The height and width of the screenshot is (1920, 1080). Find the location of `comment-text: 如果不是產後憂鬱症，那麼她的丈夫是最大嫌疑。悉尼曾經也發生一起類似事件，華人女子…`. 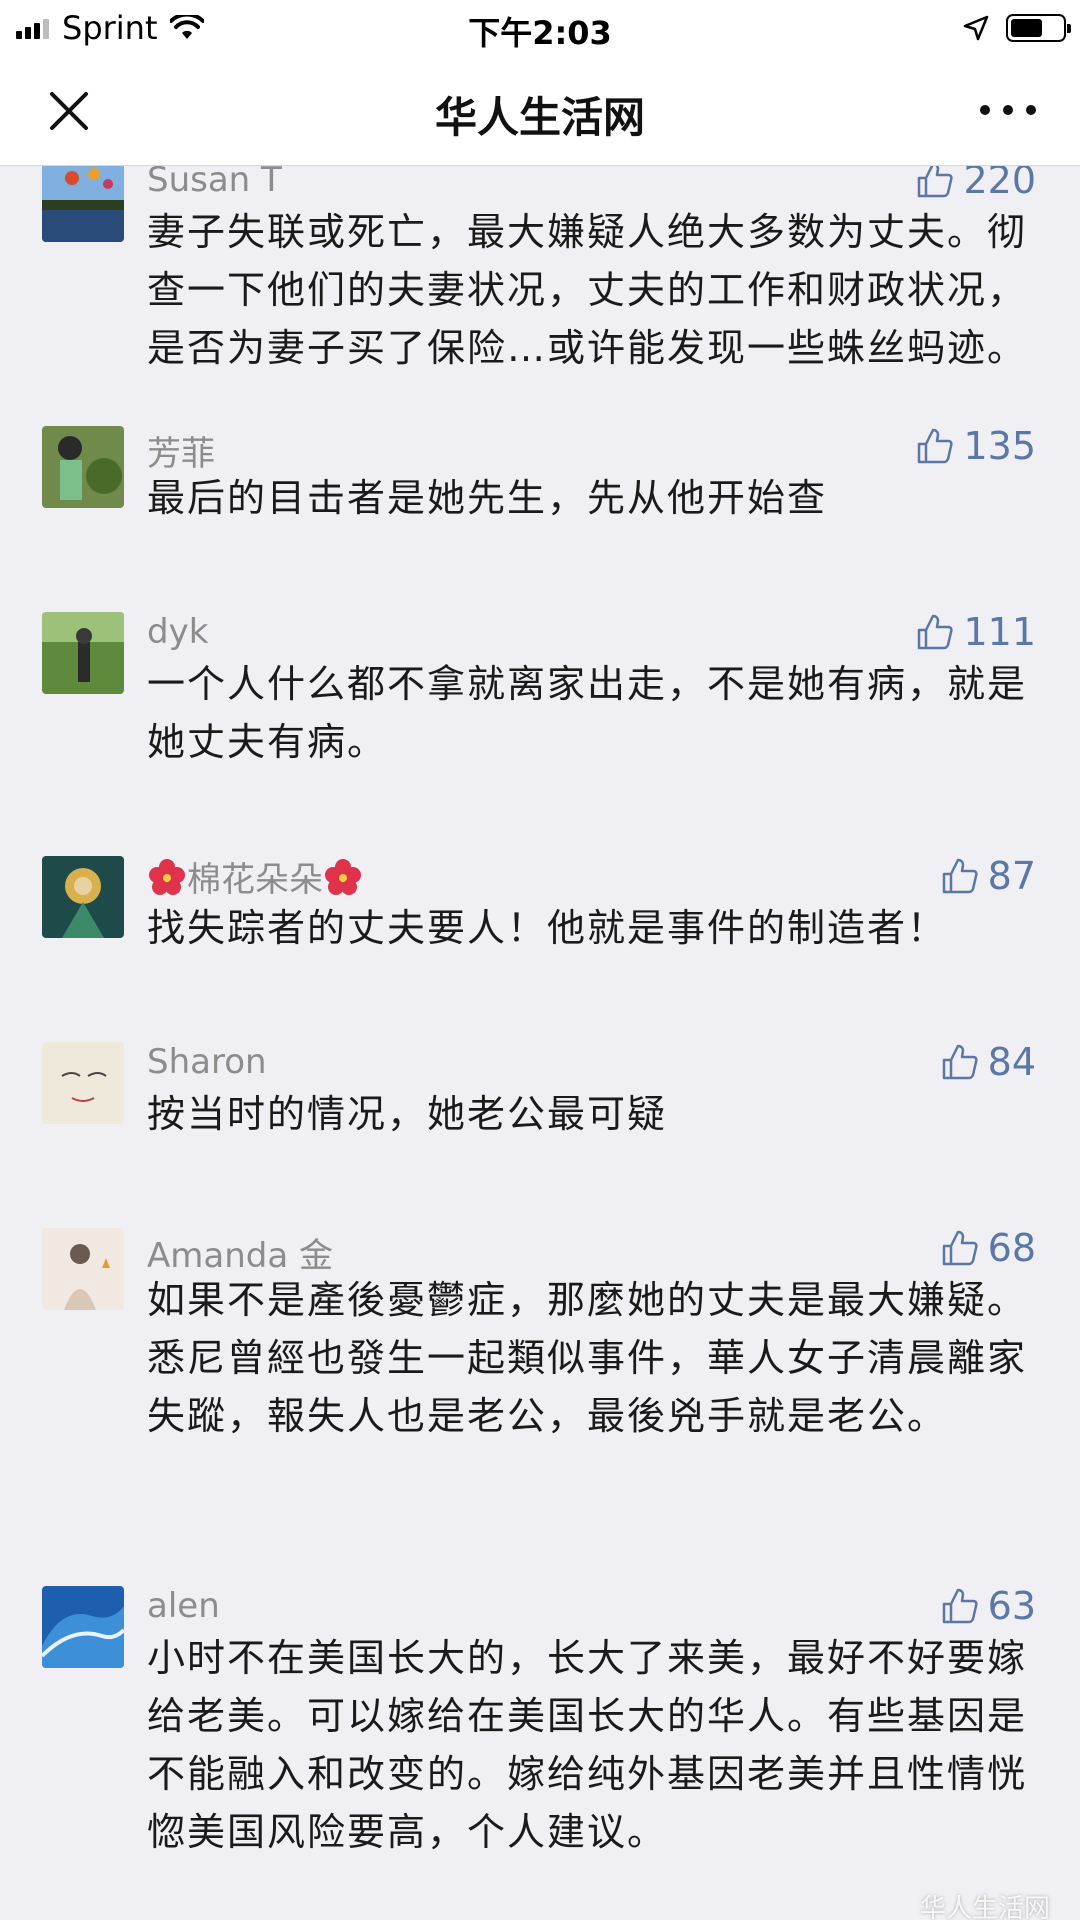

comment-text: 如果不是產後憂鬱症，那麼她的丈夫是最大嫌疑。悉尼曾經也發生一起類似事件，華人女子… is located at coordinates (587, 1358).